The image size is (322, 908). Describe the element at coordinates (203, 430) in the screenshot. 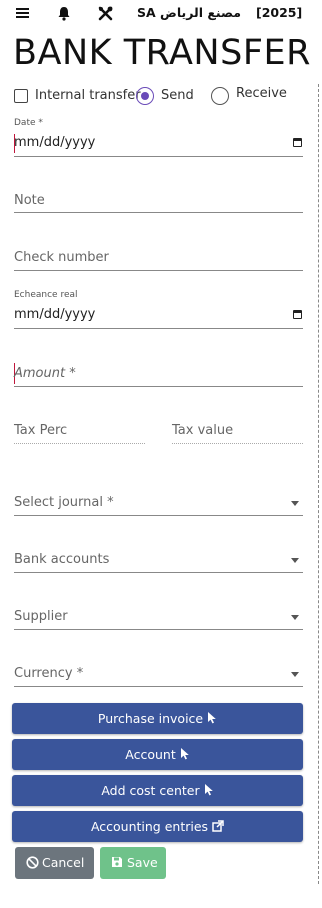

I see `tax-value-placeholder: Tax value` at that location.